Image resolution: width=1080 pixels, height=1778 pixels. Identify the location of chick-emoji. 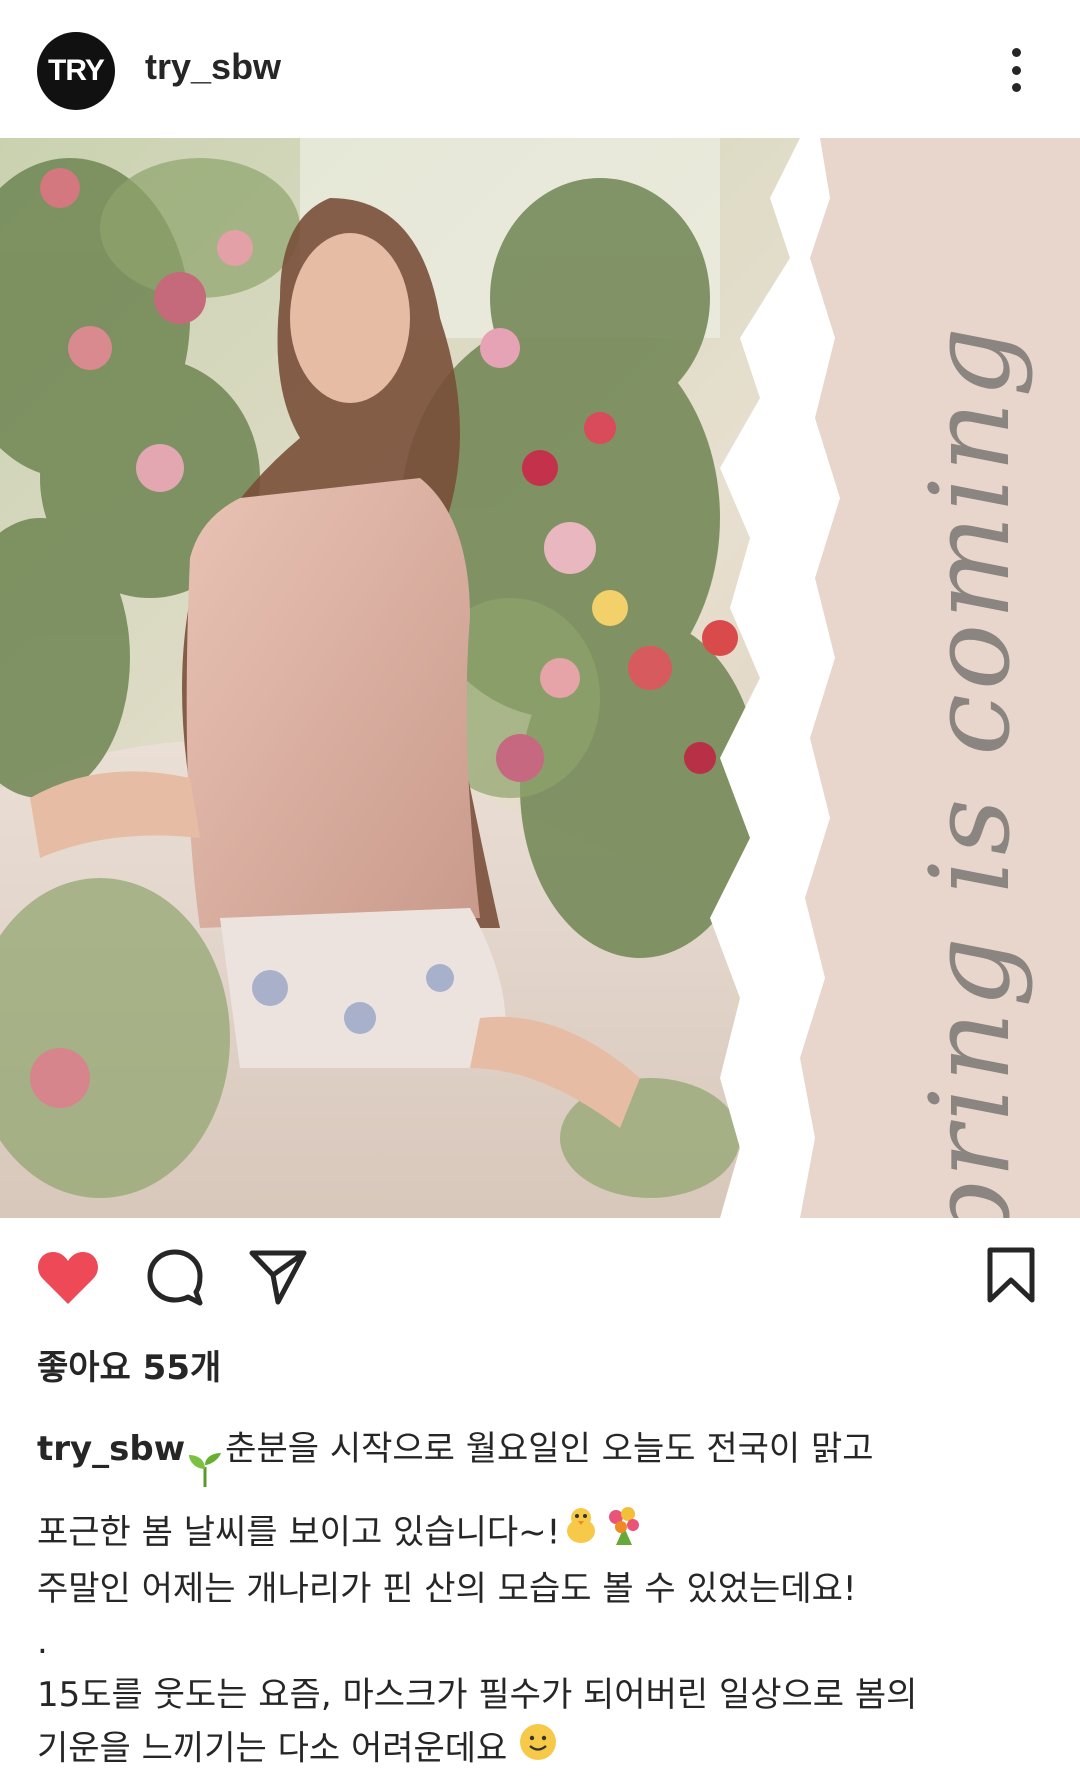
(581, 1534).